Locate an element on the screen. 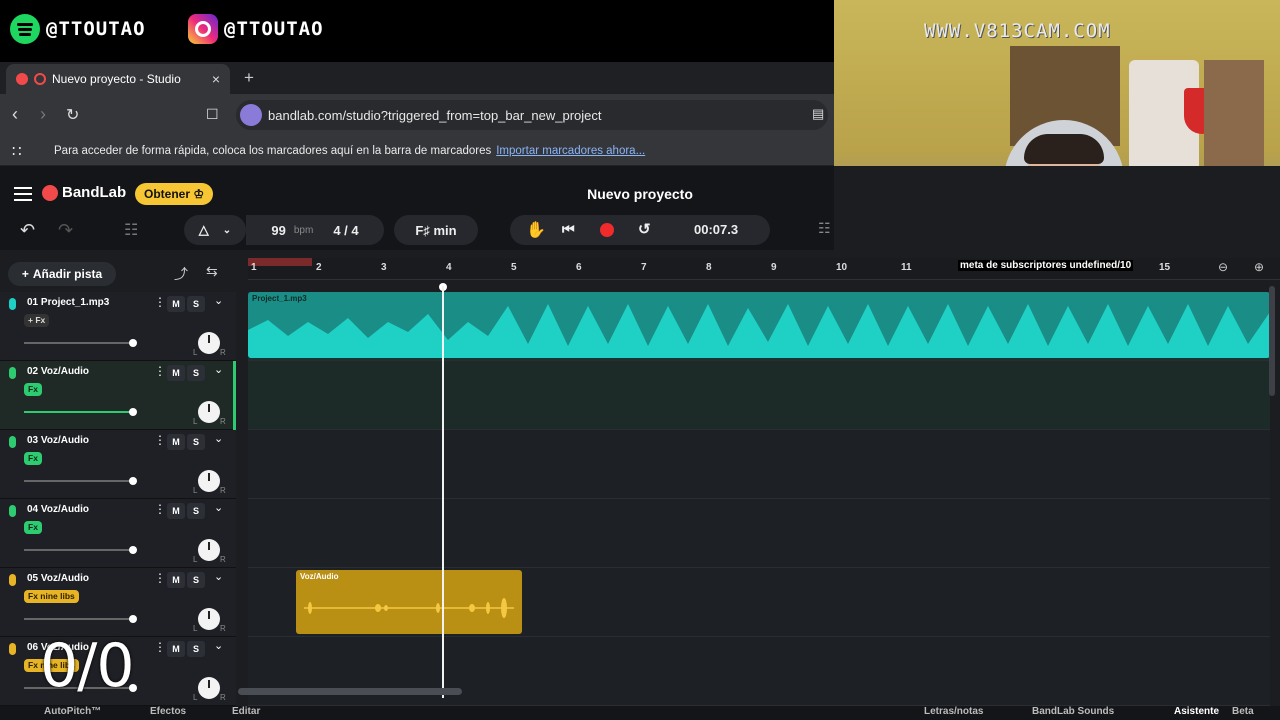  side-panel-icon: ▤ is located at coordinates (818, 114).